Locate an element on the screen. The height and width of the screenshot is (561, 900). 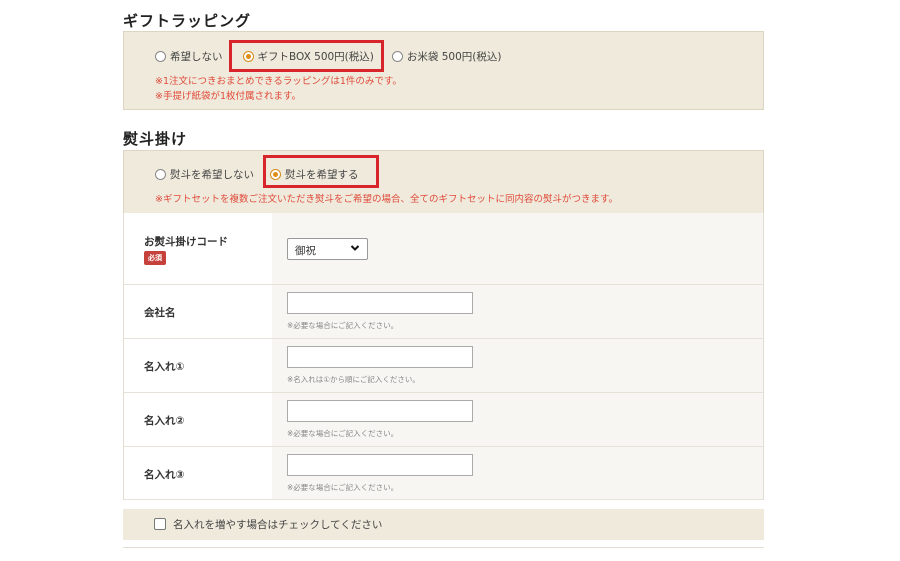
name2-label: 名入れ② is located at coordinates (164, 421).